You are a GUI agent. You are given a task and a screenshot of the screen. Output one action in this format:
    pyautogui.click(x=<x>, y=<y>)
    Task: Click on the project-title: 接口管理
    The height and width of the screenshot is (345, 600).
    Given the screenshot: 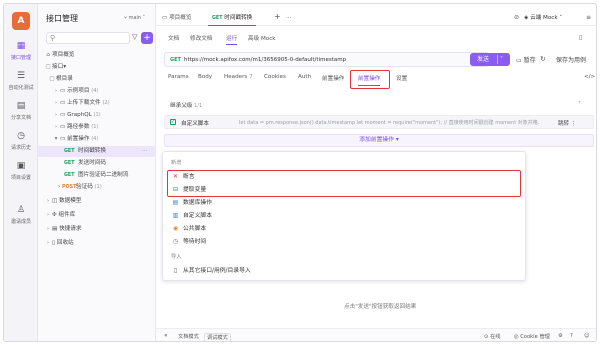 What is the action you would take?
    pyautogui.click(x=62, y=18)
    